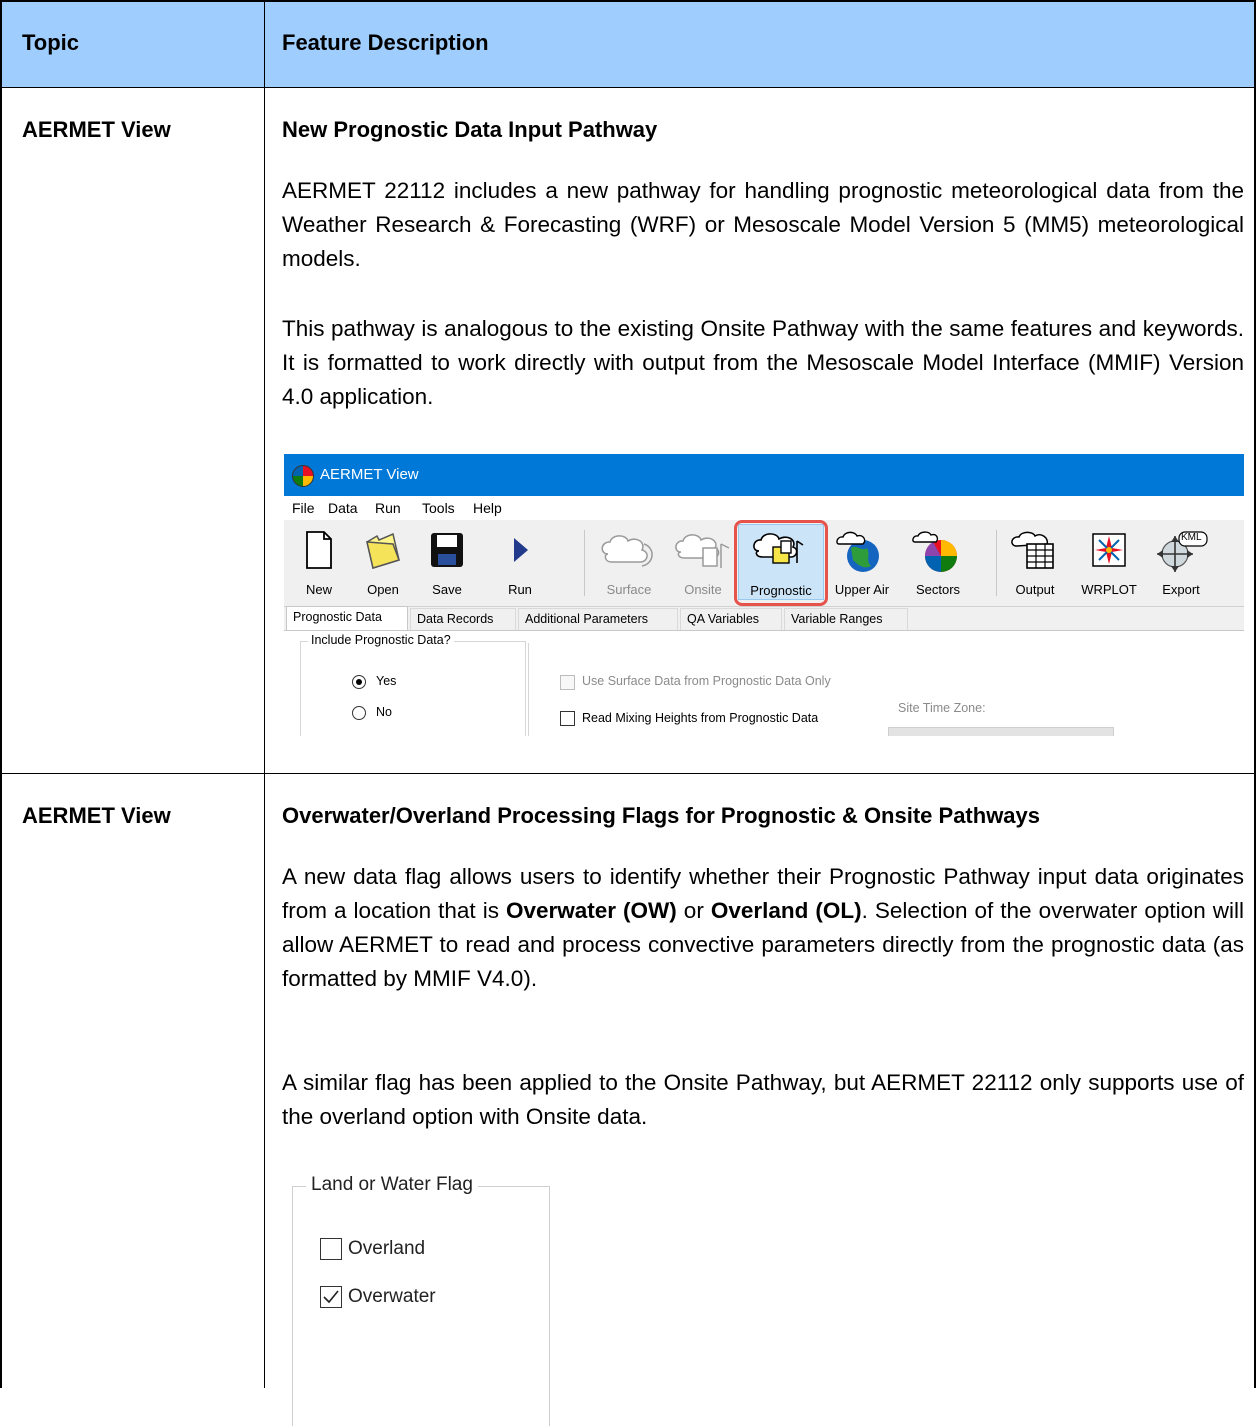 The image size is (1256, 1426). What do you see at coordinates (96, 815) in the screenshot?
I see `row2-topic: AERMET View` at bounding box center [96, 815].